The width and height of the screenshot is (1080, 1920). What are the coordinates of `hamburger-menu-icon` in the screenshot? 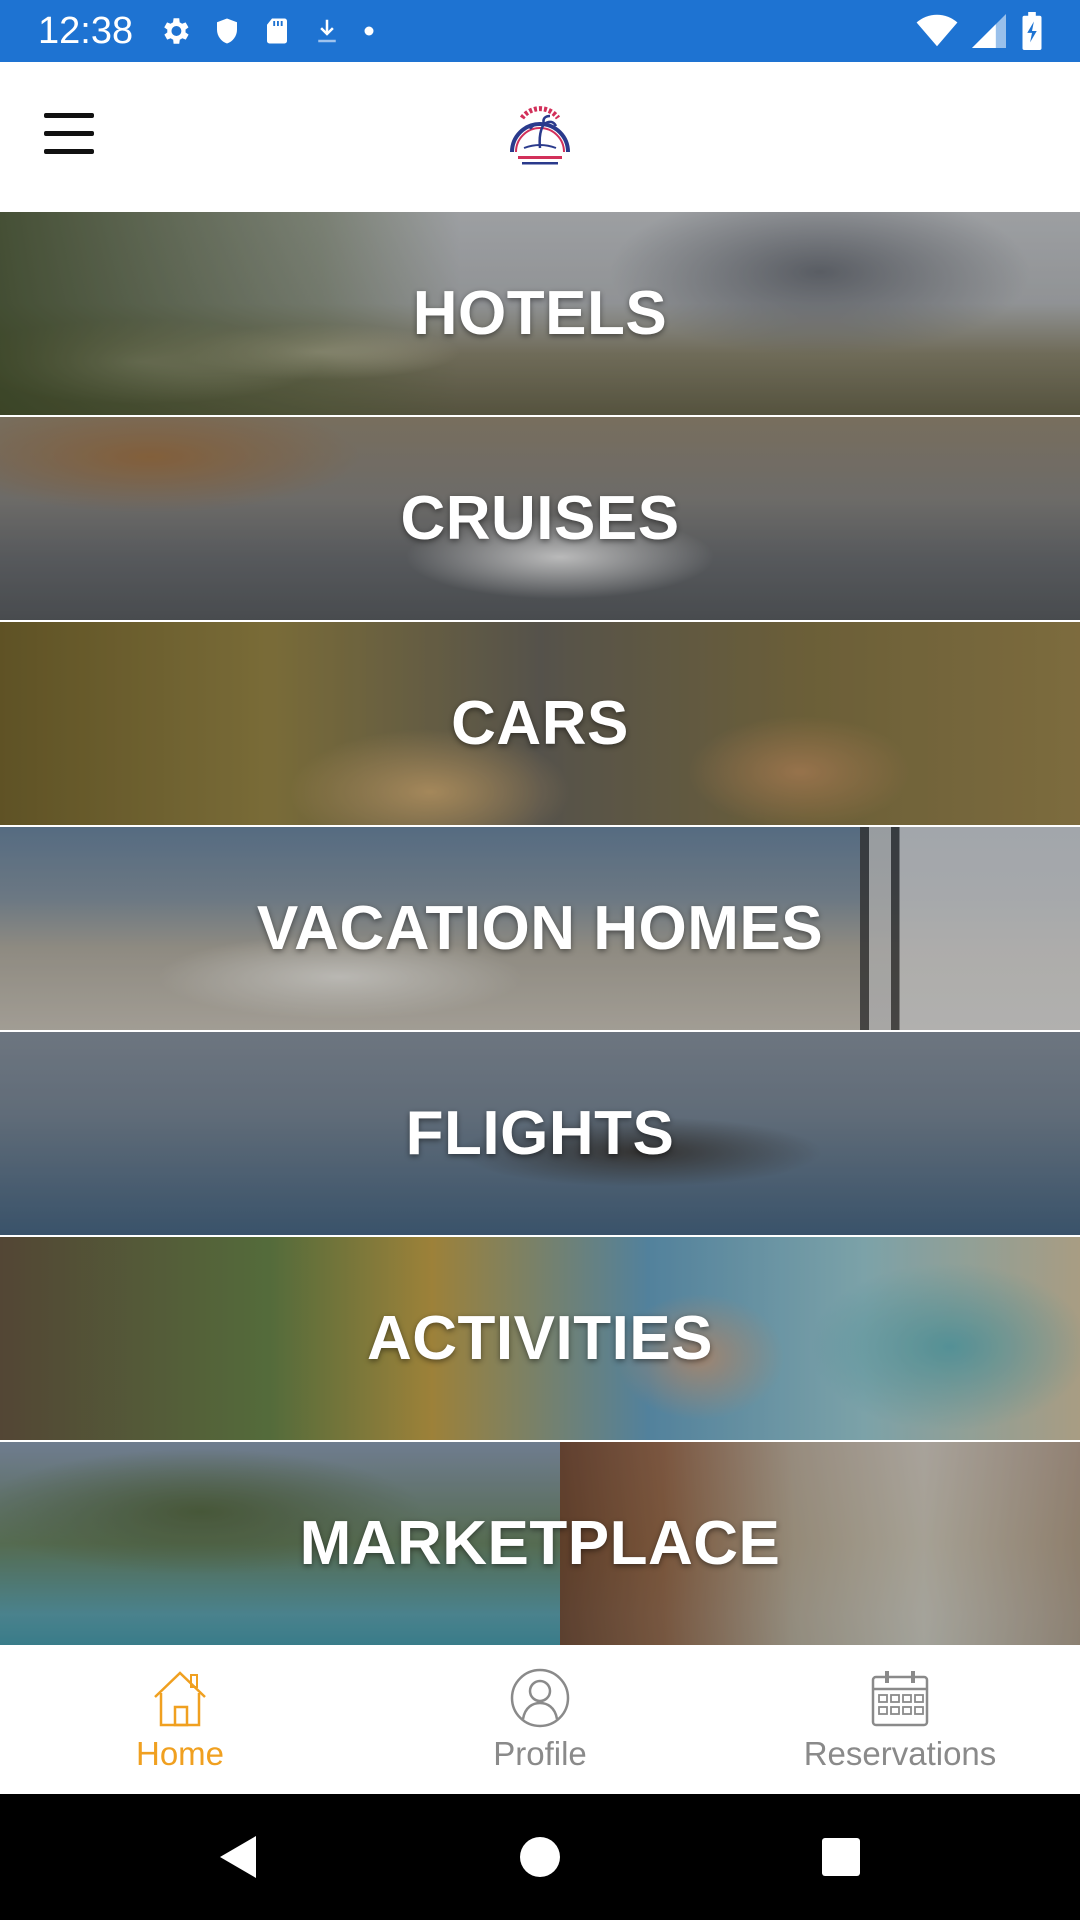 It's located at (72, 136).